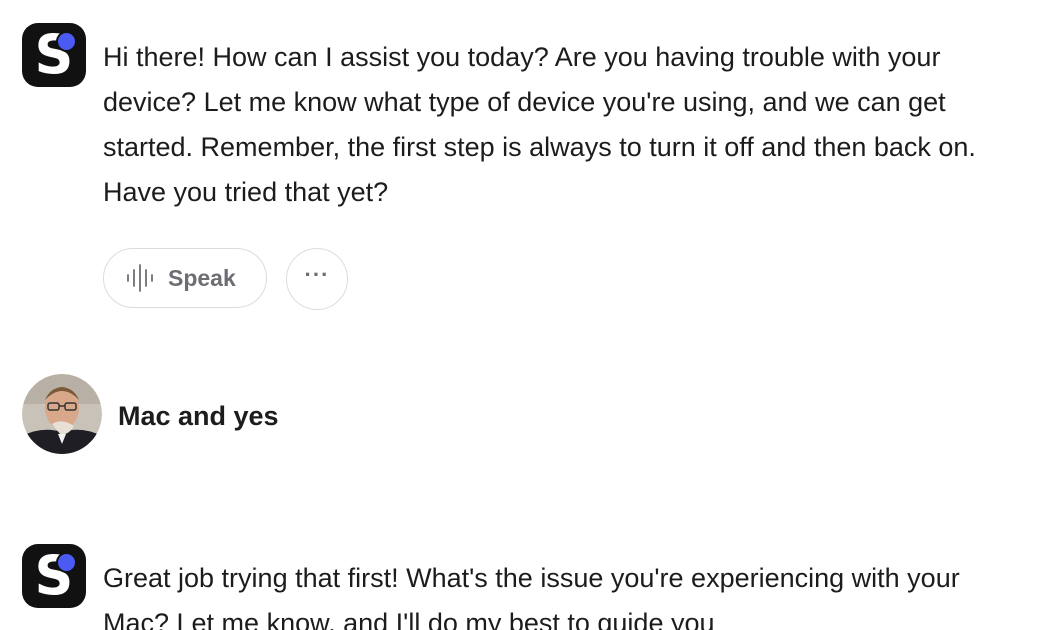 The height and width of the screenshot is (630, 1052). I want to click on speak-button-label: Speak, so click(202, 277).